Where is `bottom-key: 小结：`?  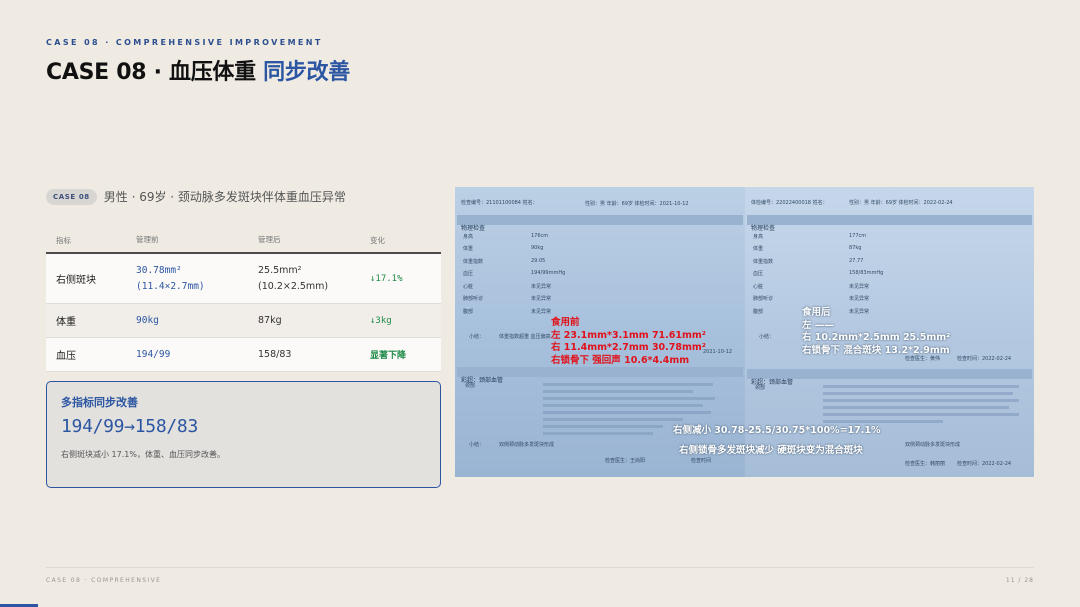 bottom-key: 小结： is located at coordinates (477, 445).